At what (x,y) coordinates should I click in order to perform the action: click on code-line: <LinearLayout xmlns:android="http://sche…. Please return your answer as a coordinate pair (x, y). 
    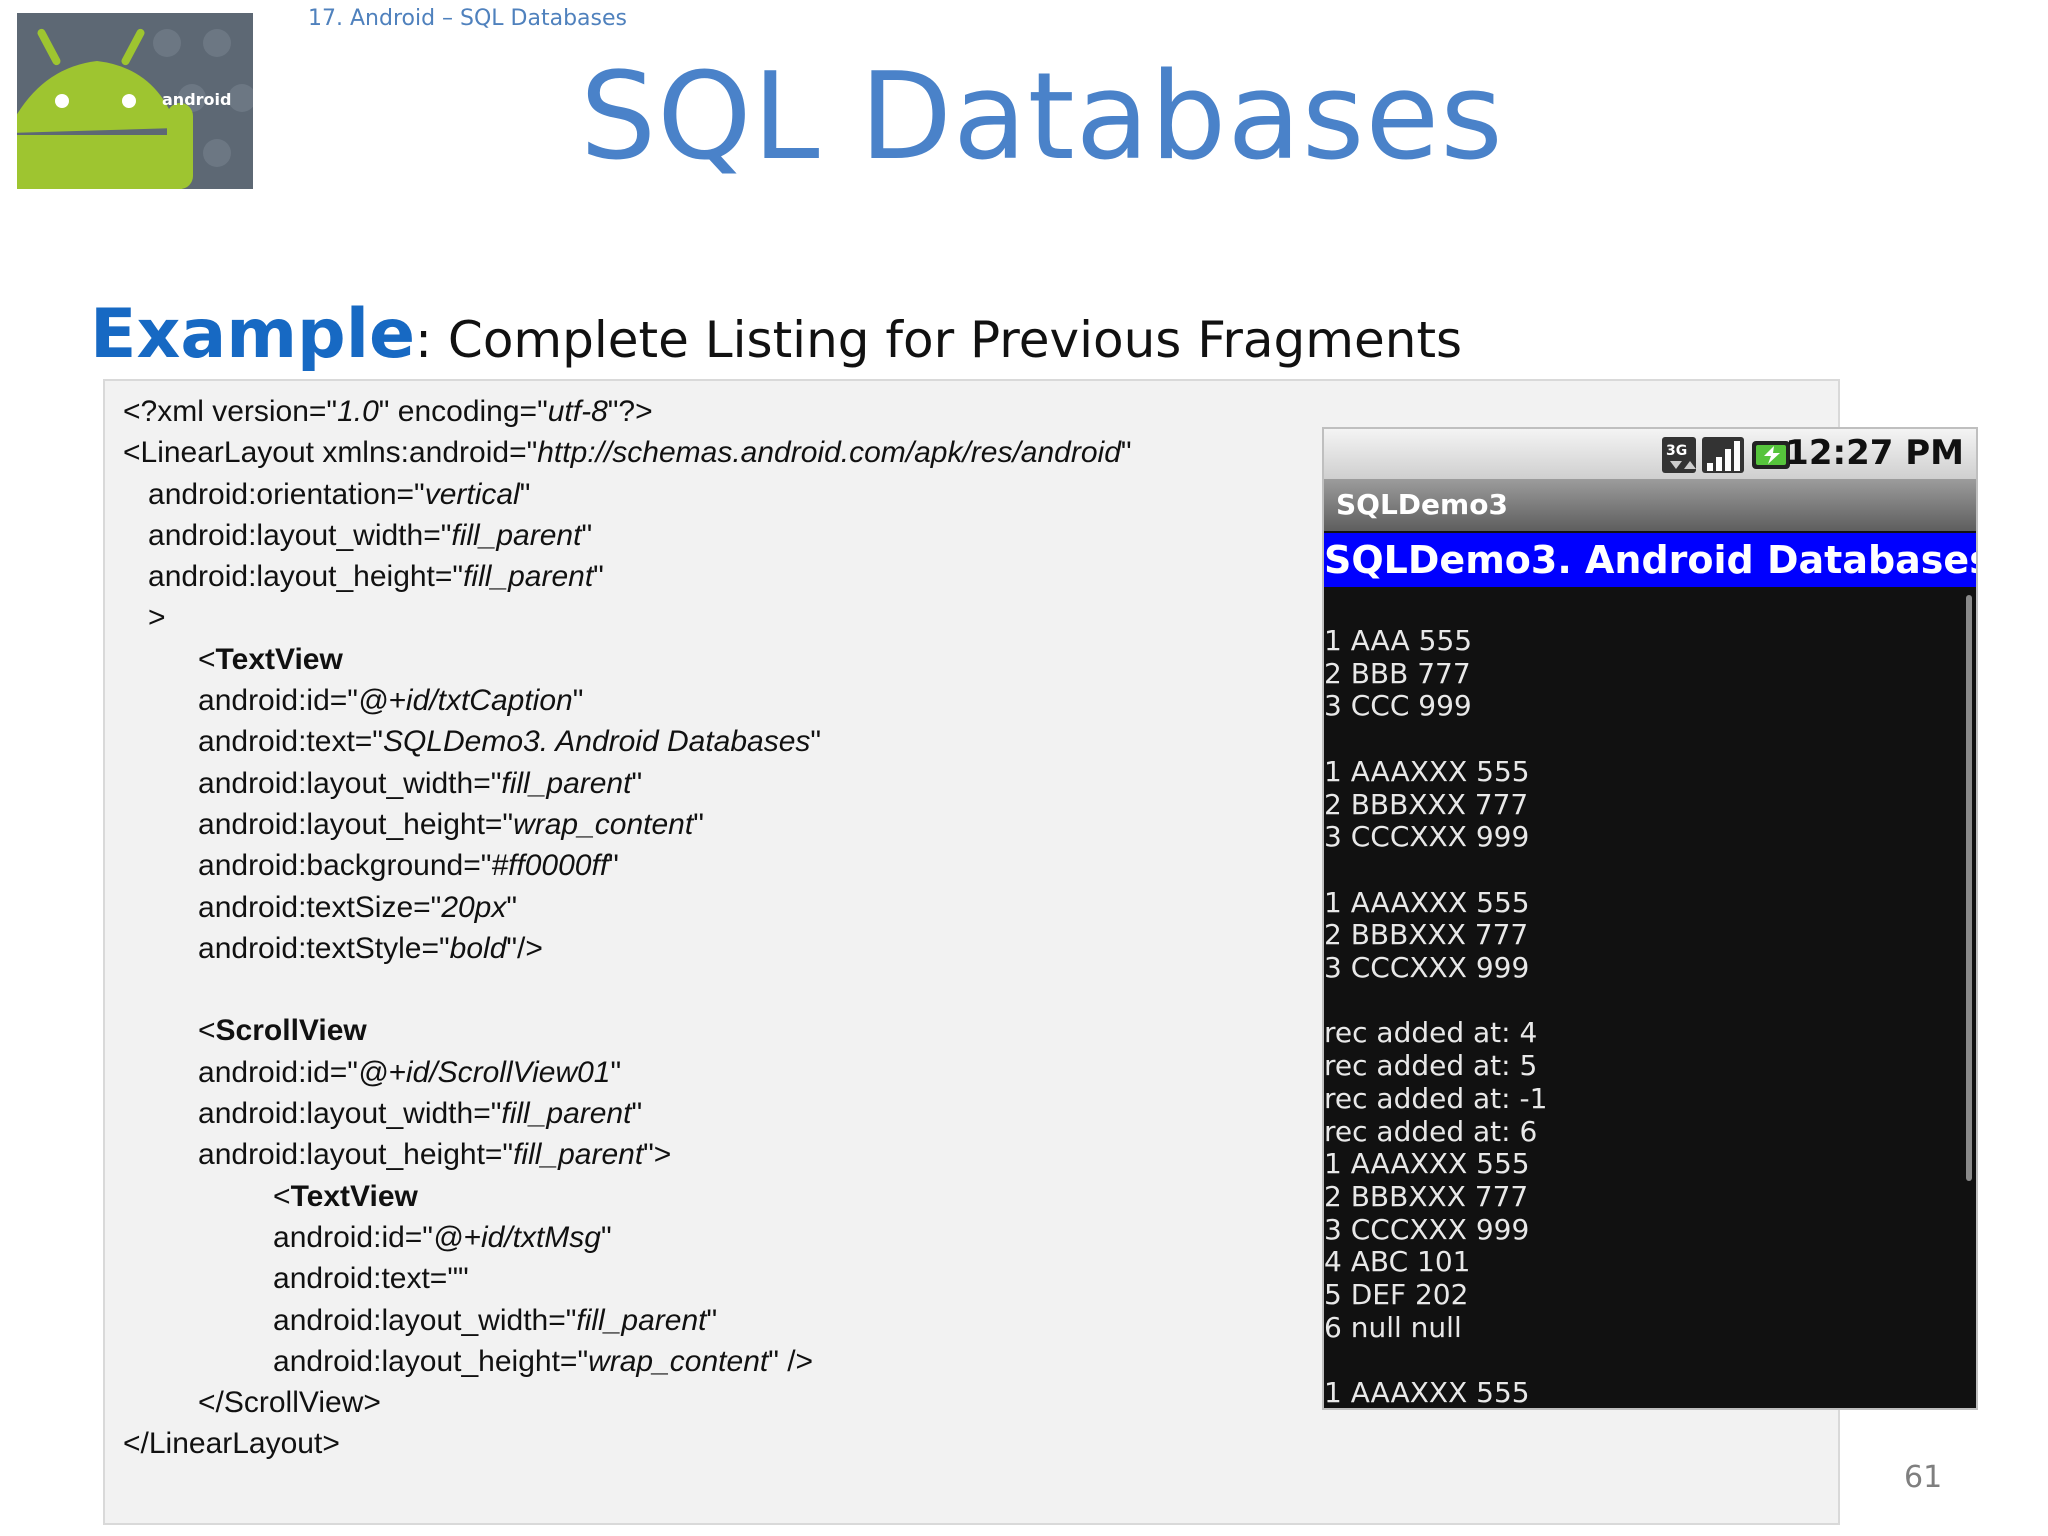
    Looking at the image, I should click on (627, 453).